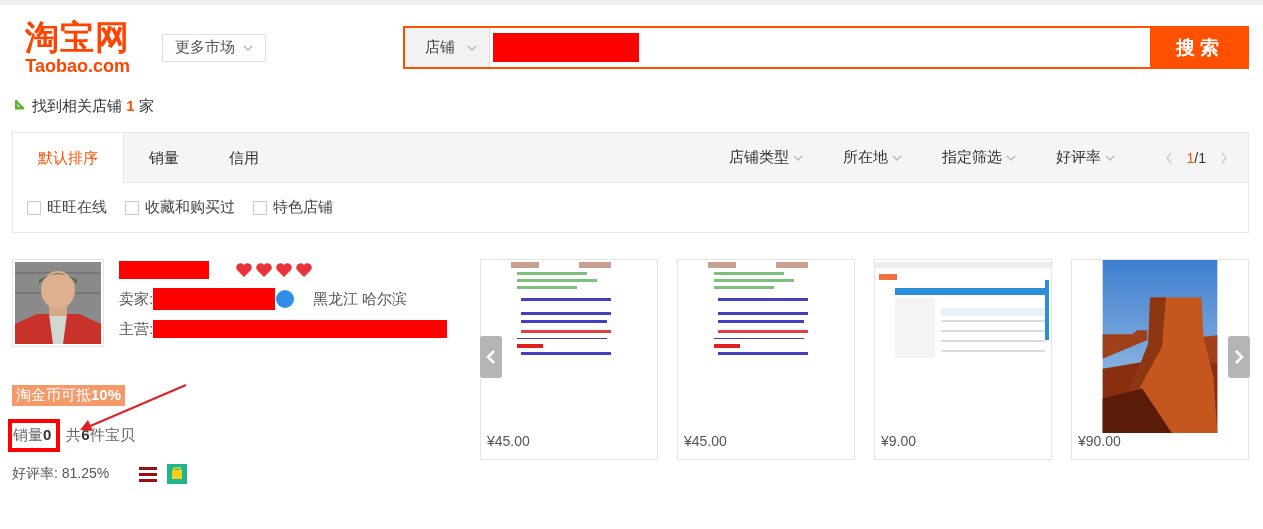 This screenshot has width=1263, height=529. Describe the element at coordinates (190, 207) in the screenshot. I see `checkbox-label: 收藏和购买过` at that location.